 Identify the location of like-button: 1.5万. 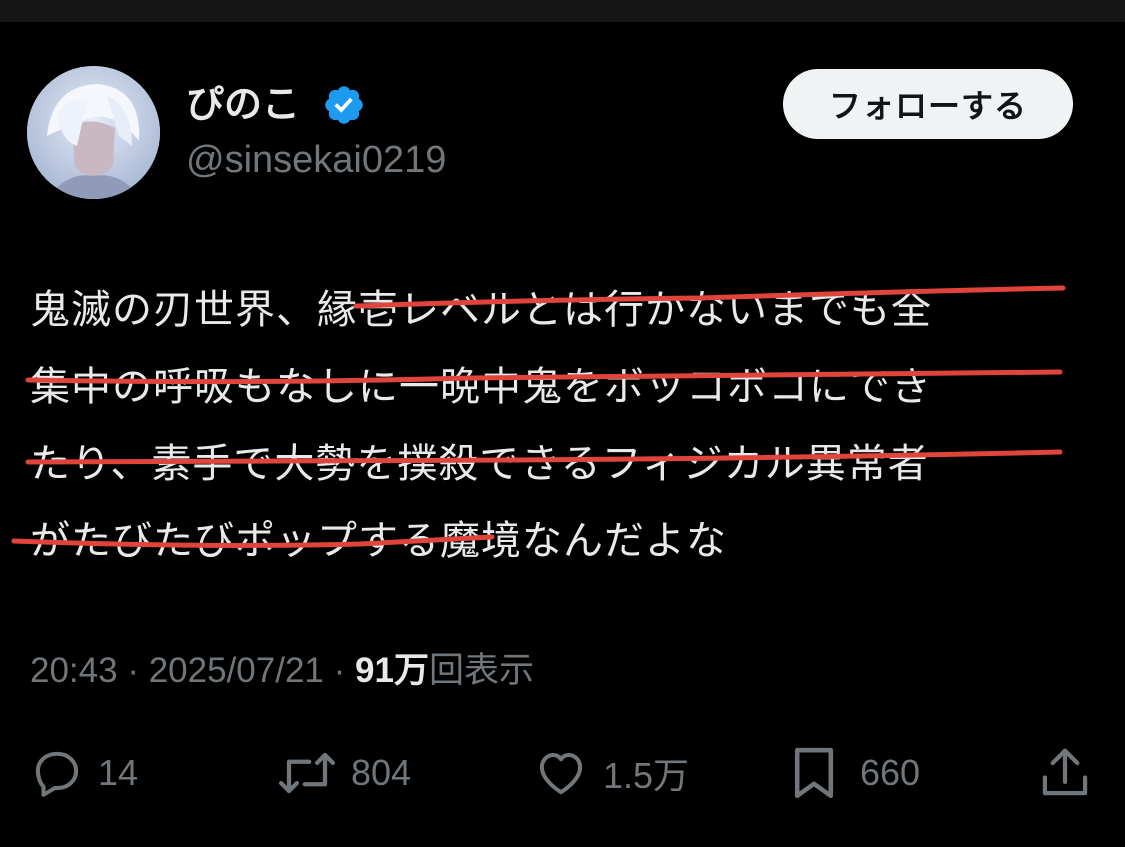
(611, 773).